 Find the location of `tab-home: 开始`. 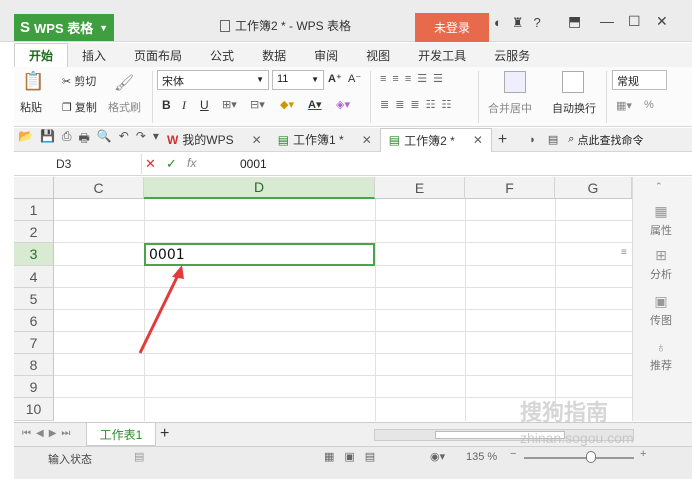

tab-home: 开始 is located at coordinates (41, 55).